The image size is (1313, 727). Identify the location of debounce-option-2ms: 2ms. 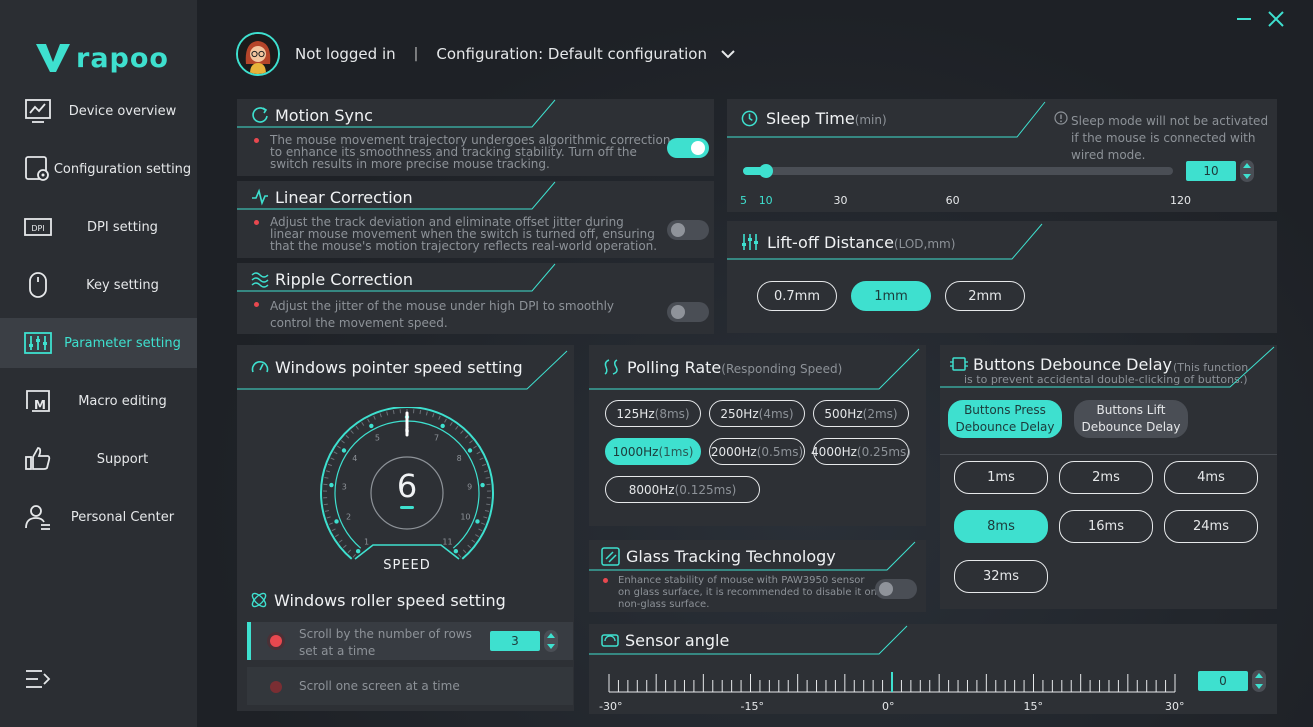
(1106, 477).